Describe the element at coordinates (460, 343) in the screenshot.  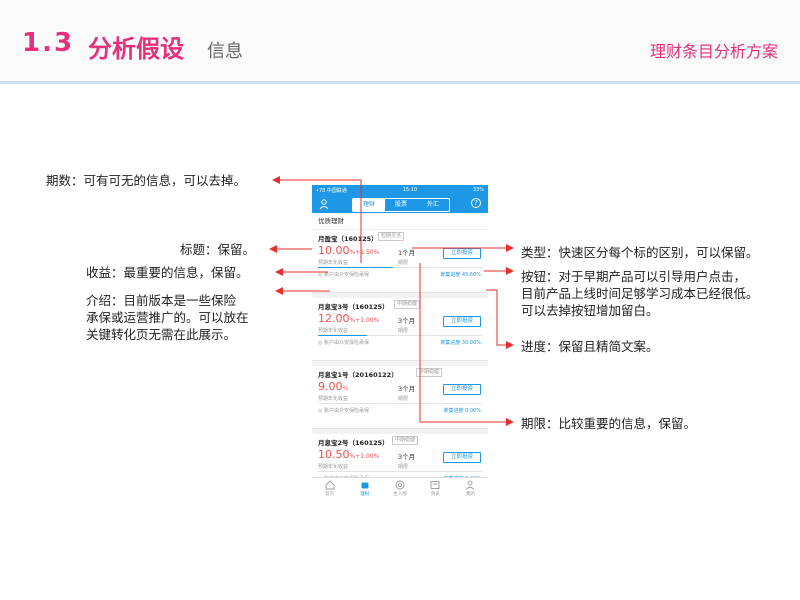
I see `progress-text: 筹集进度 30.00%` at that location.